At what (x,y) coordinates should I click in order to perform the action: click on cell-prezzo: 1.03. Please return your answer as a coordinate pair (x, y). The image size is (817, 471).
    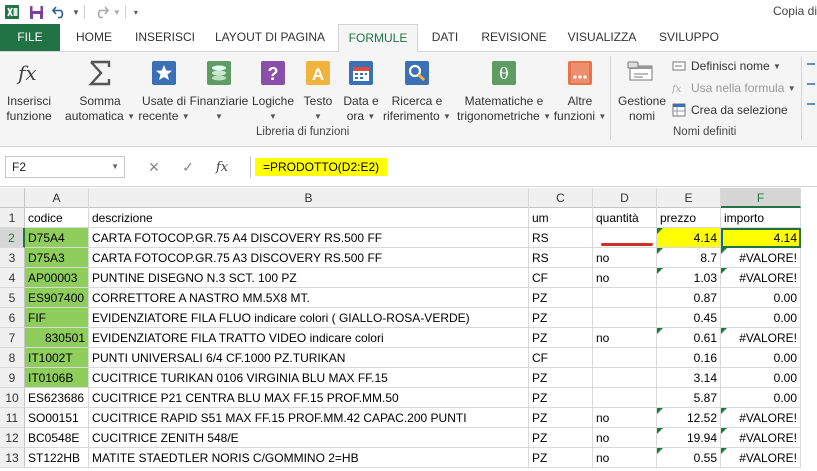
    Looking at the image, I should click on (689, 278).